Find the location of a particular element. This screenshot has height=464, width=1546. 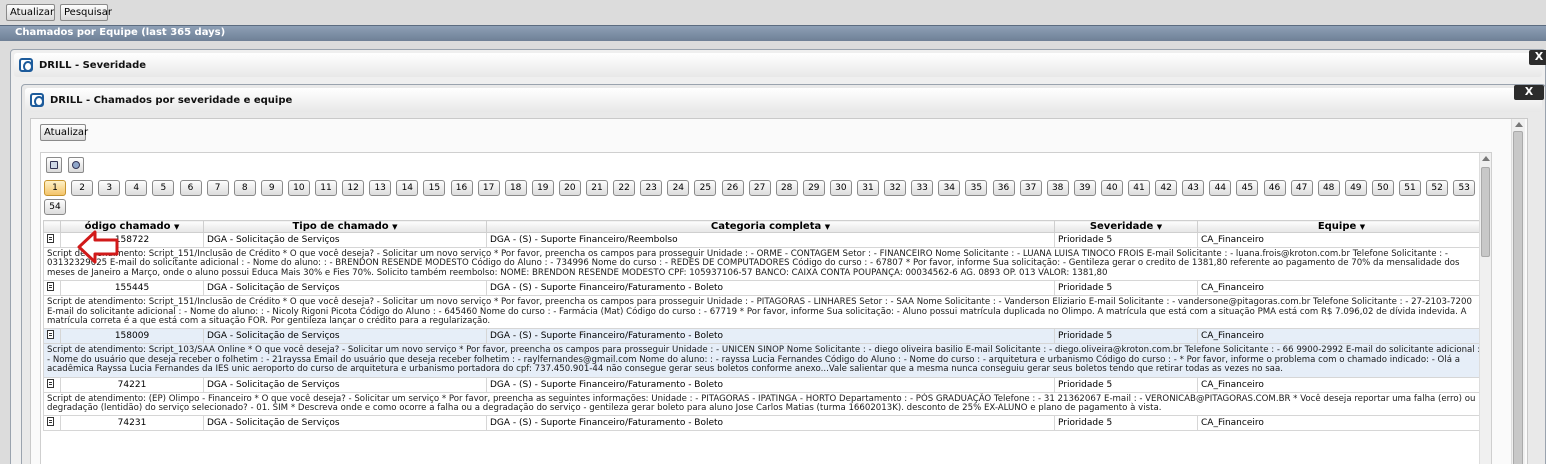

col-header-tipo: Tipo de chamado ▼ is located at coordinates (345, 226).